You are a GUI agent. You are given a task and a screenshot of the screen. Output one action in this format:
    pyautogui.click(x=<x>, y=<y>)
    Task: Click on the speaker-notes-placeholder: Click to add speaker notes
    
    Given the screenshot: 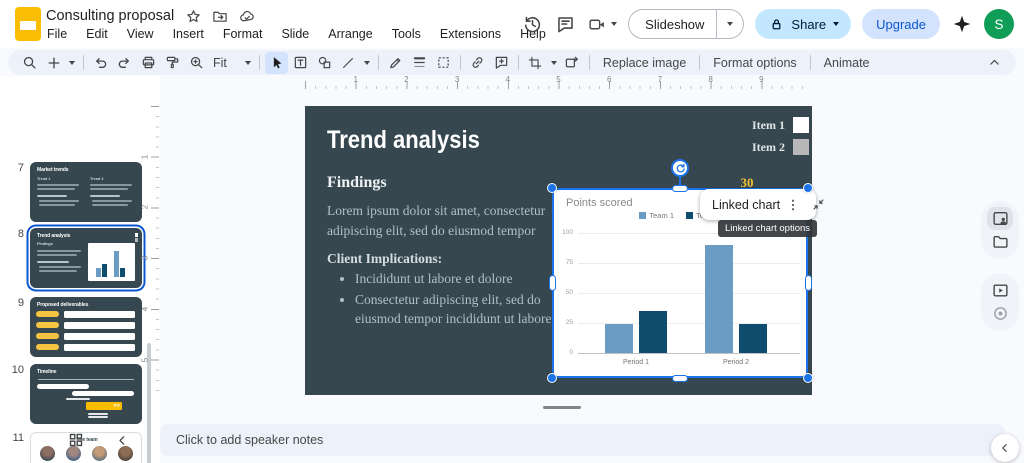 What is the action you would take?
    pyautogui.click(x=250, y=440)
    